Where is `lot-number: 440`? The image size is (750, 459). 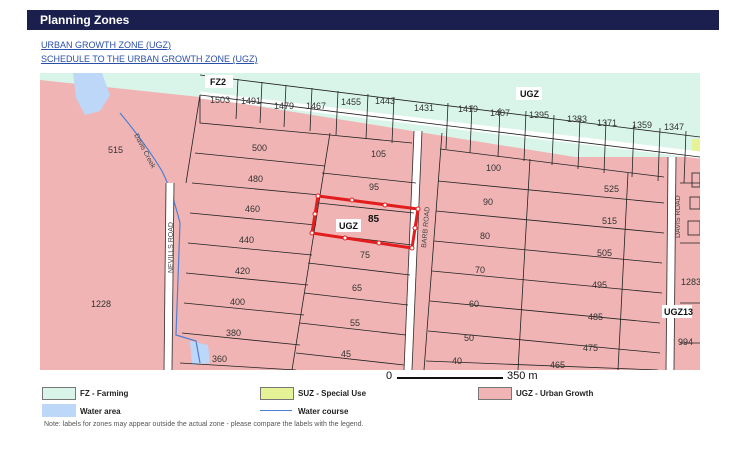
lot-number: 440 is located at coordinates (246, 240).